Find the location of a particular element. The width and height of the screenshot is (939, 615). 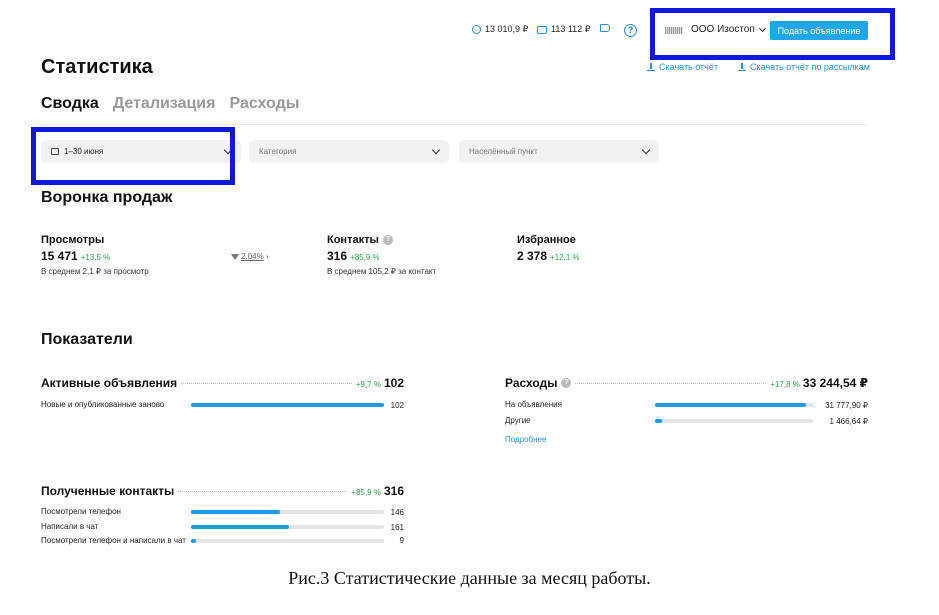

conversion-link: 2,04% › is located at coordinates (249, 256).